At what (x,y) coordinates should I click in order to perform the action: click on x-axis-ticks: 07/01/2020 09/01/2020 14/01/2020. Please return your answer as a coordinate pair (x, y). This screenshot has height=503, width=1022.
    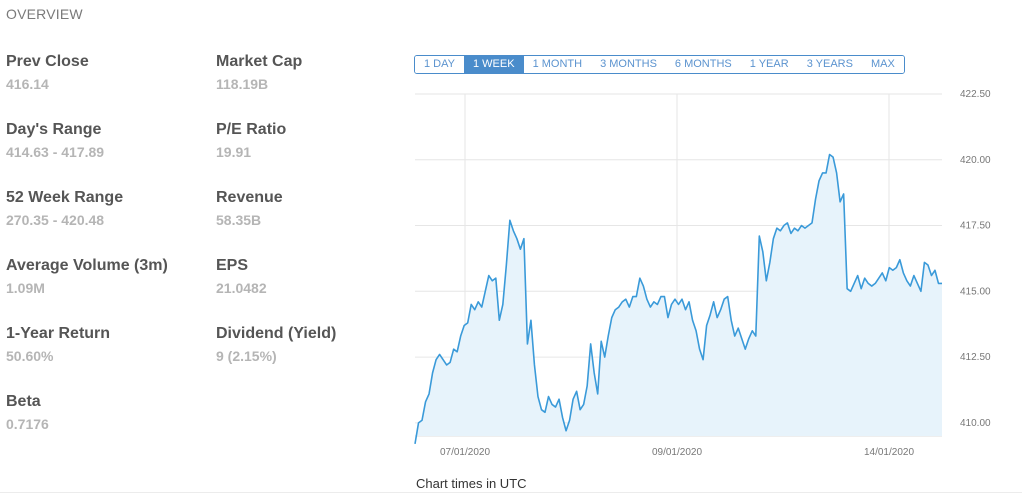
    Looking at the image, I should click on (677, 452).